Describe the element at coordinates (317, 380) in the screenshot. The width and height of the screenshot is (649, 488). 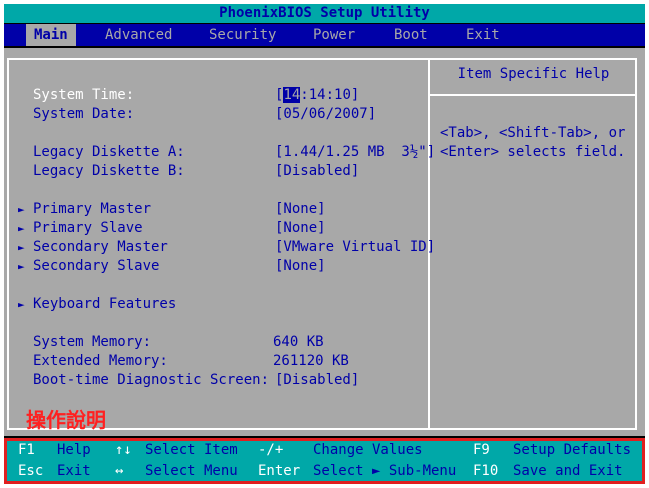
I see `boot-diagnostic-field: [Disabled]` at that location.